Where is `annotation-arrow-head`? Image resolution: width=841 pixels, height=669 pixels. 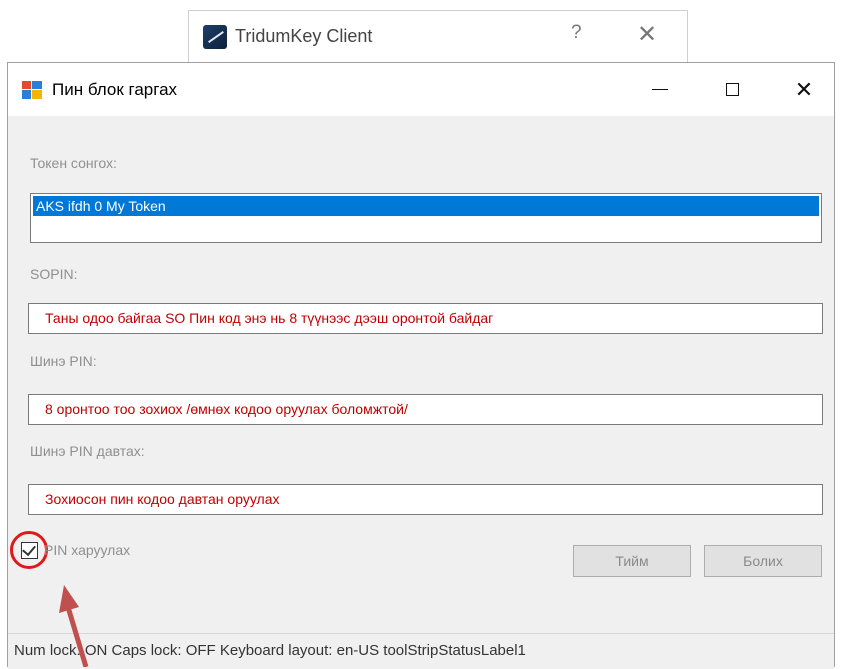 annotation-arrow-head is located at coordinates (69, 599).